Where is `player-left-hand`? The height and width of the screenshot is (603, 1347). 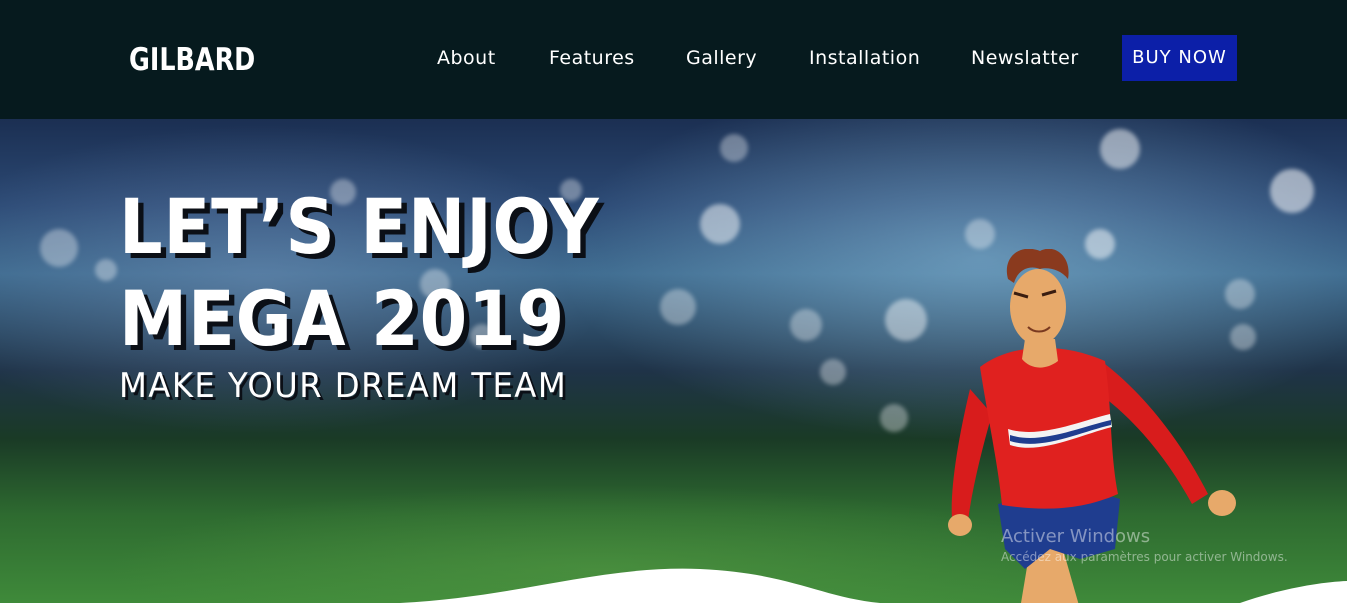 player-left-hand is located at coordinates (960, 525).